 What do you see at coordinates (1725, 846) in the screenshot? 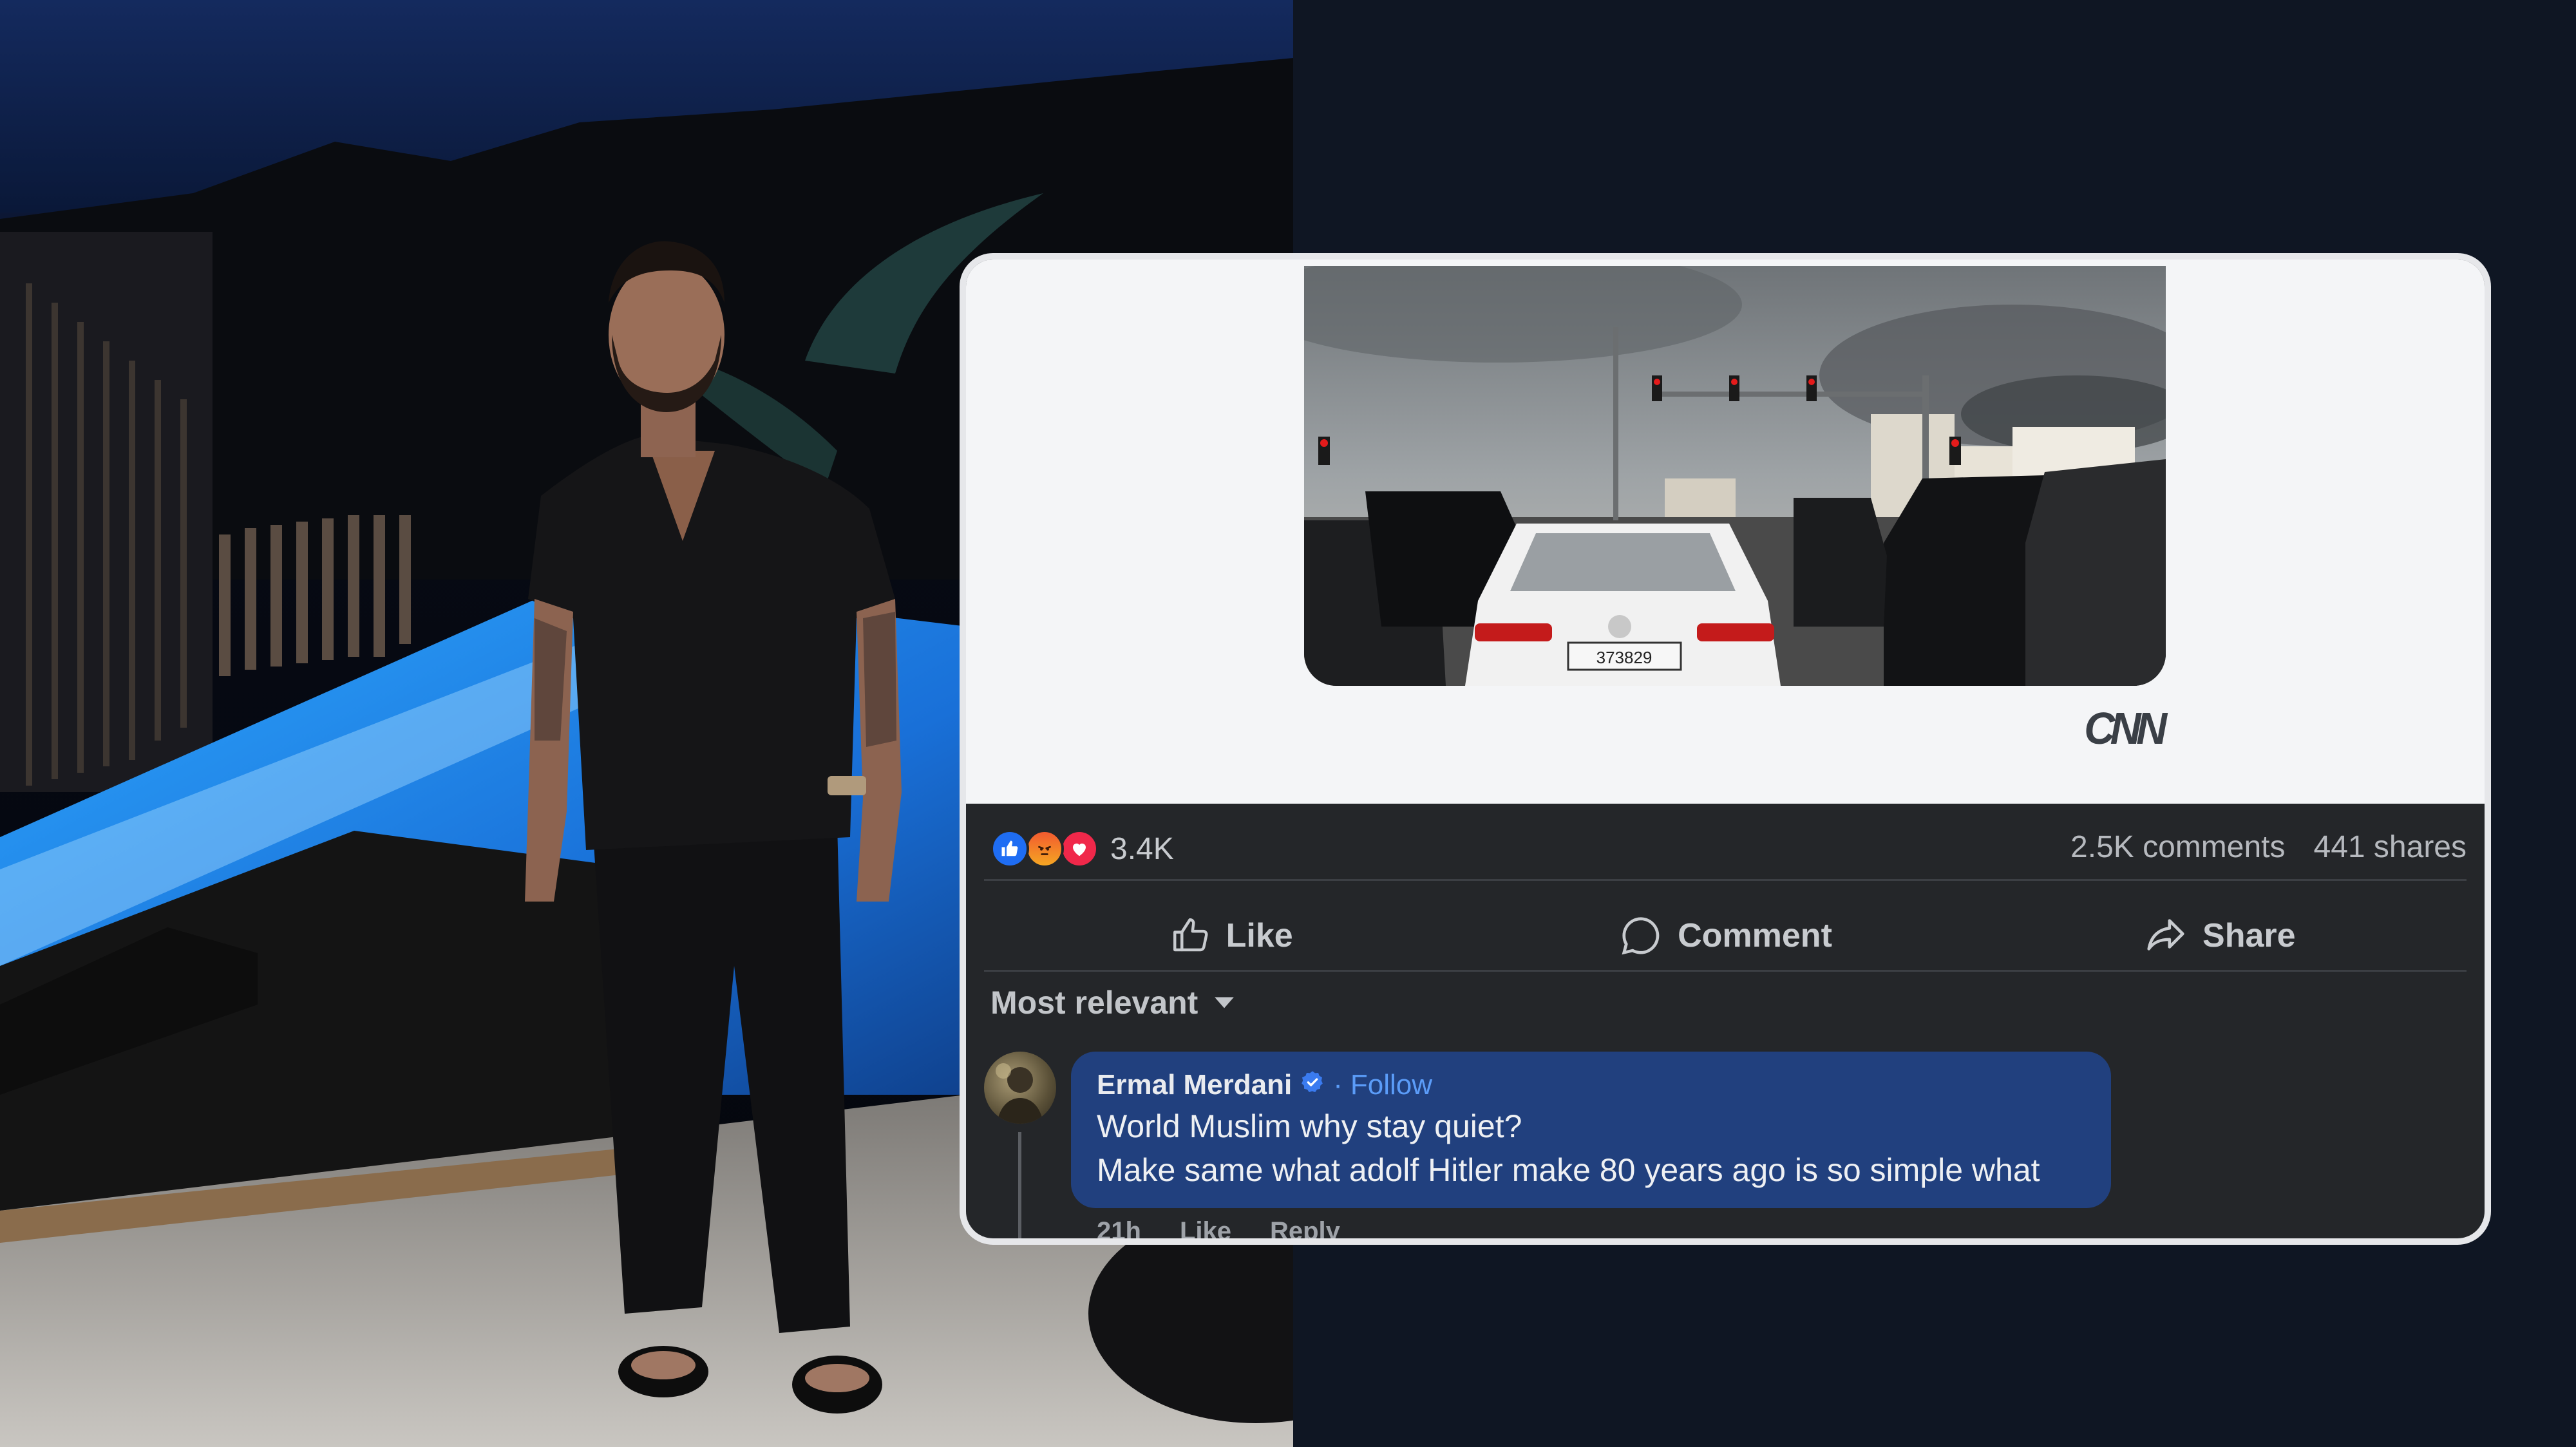
I see `reactions-row: 3.4K 2.5K comments 441 shares` at bounding box center [1725, 846].